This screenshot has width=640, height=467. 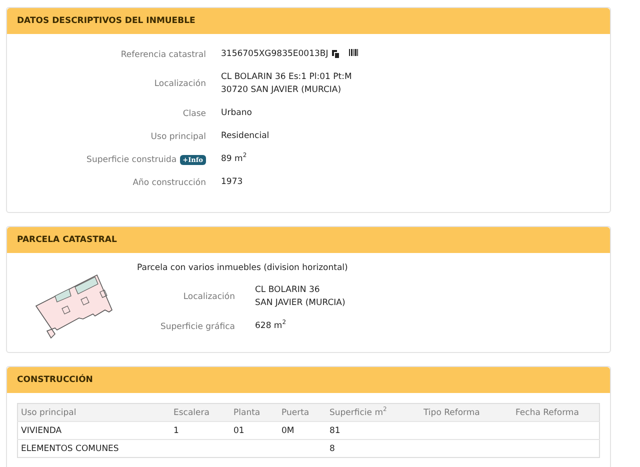 What do you see at coordinates (353, 52) in the screenshot?
I see `barcode-icon` at bounding box center [353, 52].